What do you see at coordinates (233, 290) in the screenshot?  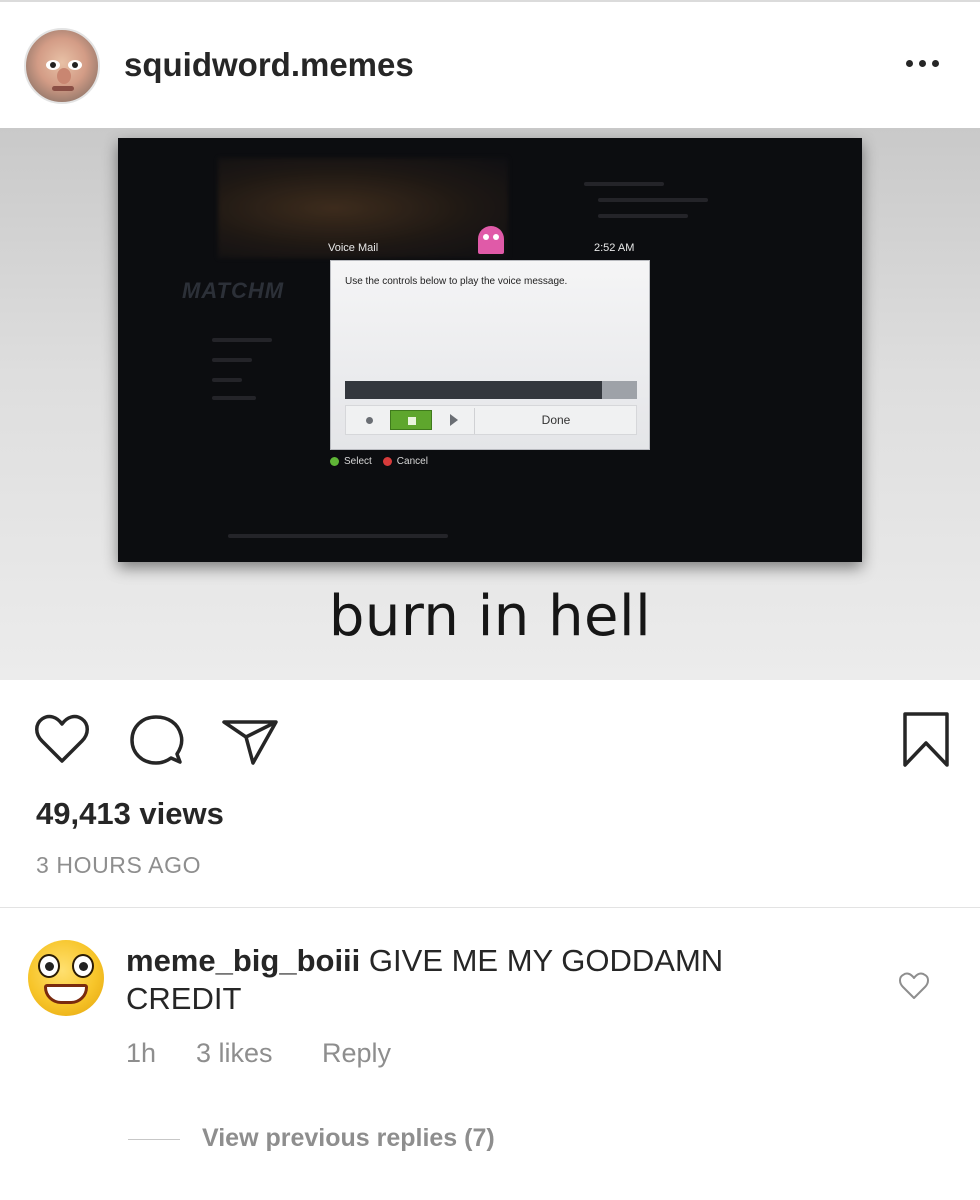 I see `blurred-heading: MATCHM` at bounding box center [233, 290].